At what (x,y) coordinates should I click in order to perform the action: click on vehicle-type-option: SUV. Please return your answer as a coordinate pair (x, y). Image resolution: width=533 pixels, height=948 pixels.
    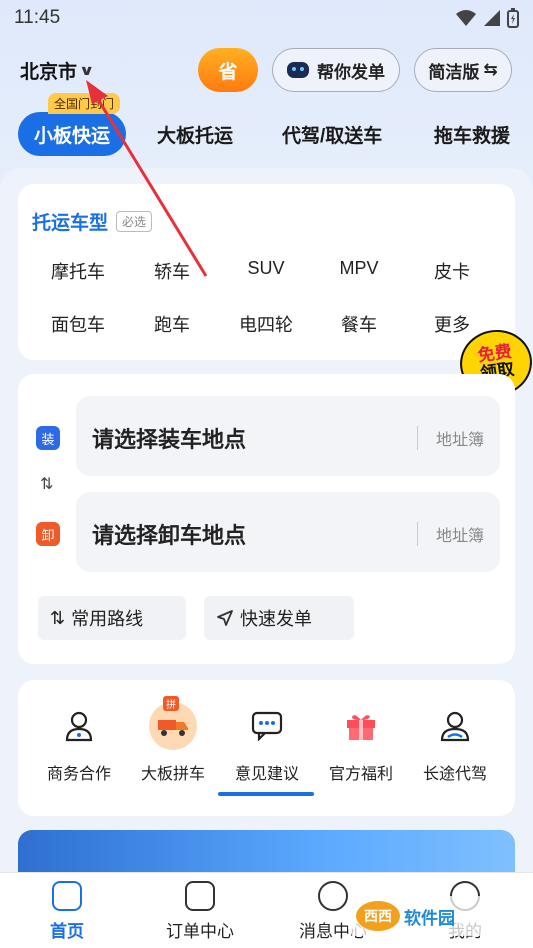
    Looking at the image, I should click on (266, 268).